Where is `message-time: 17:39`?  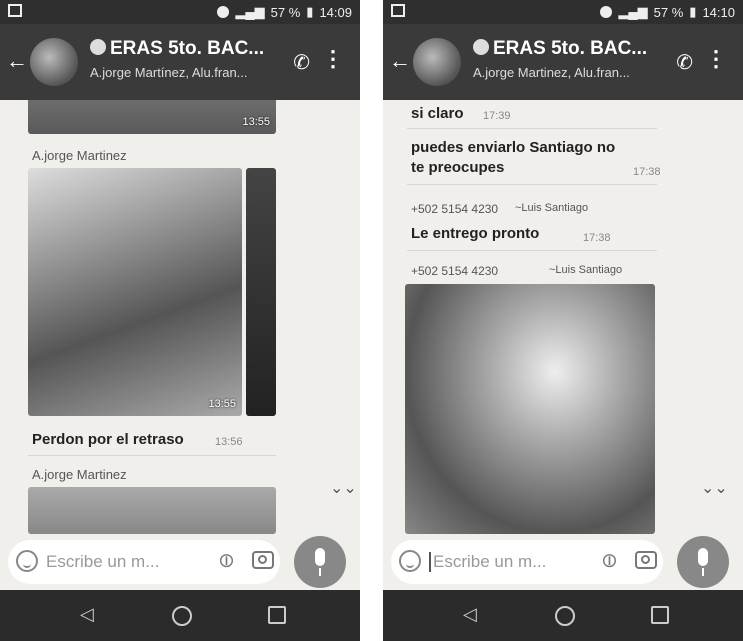 message-time: 17:39 is located at coordinates (497, 116).